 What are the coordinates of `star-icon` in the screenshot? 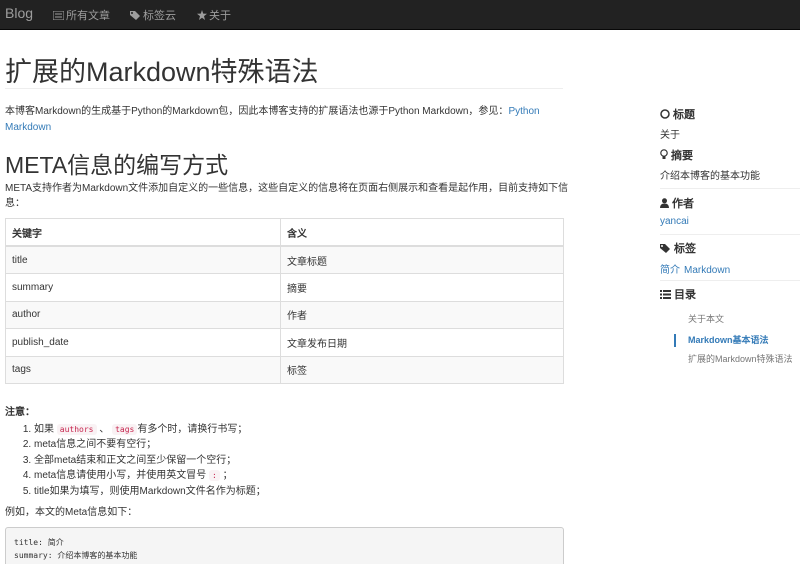 It's located at (202, 15).